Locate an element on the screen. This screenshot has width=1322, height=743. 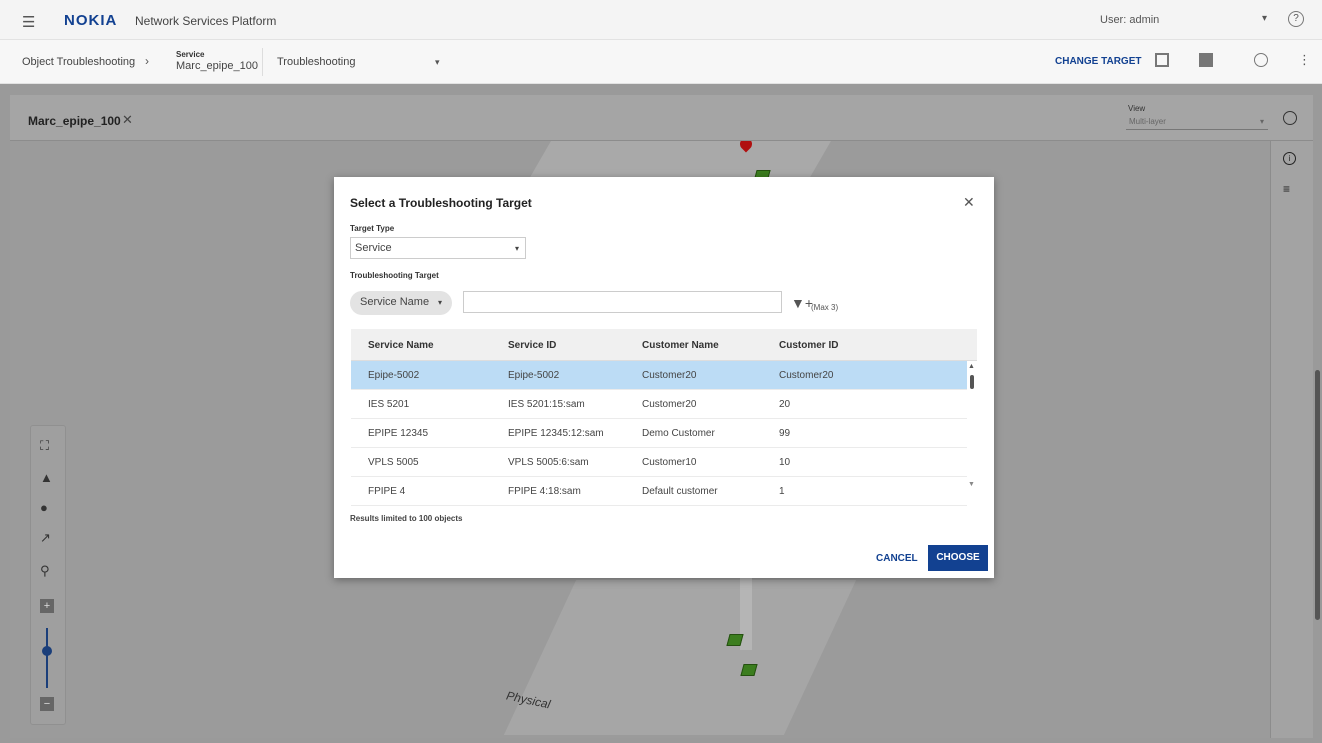
scrollbar-thumb is located at coordinates (972, 382).